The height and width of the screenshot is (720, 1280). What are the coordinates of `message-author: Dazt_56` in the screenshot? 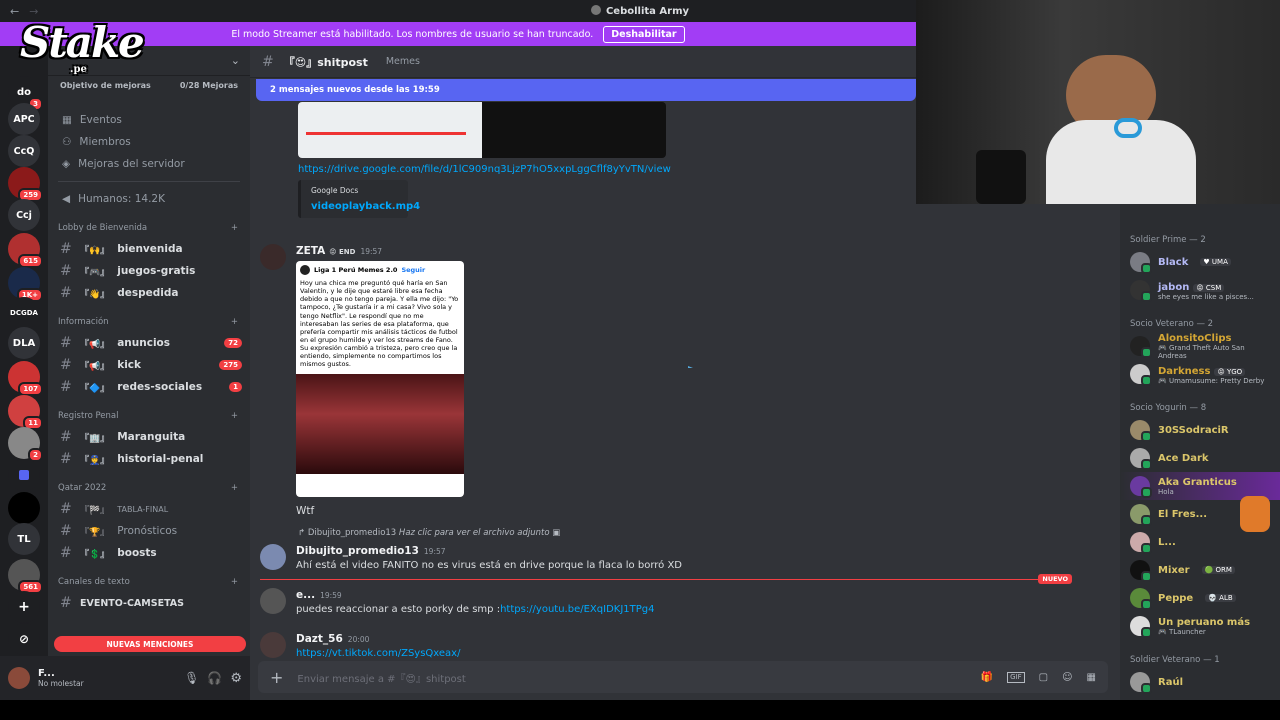 It's located at (319, 639).